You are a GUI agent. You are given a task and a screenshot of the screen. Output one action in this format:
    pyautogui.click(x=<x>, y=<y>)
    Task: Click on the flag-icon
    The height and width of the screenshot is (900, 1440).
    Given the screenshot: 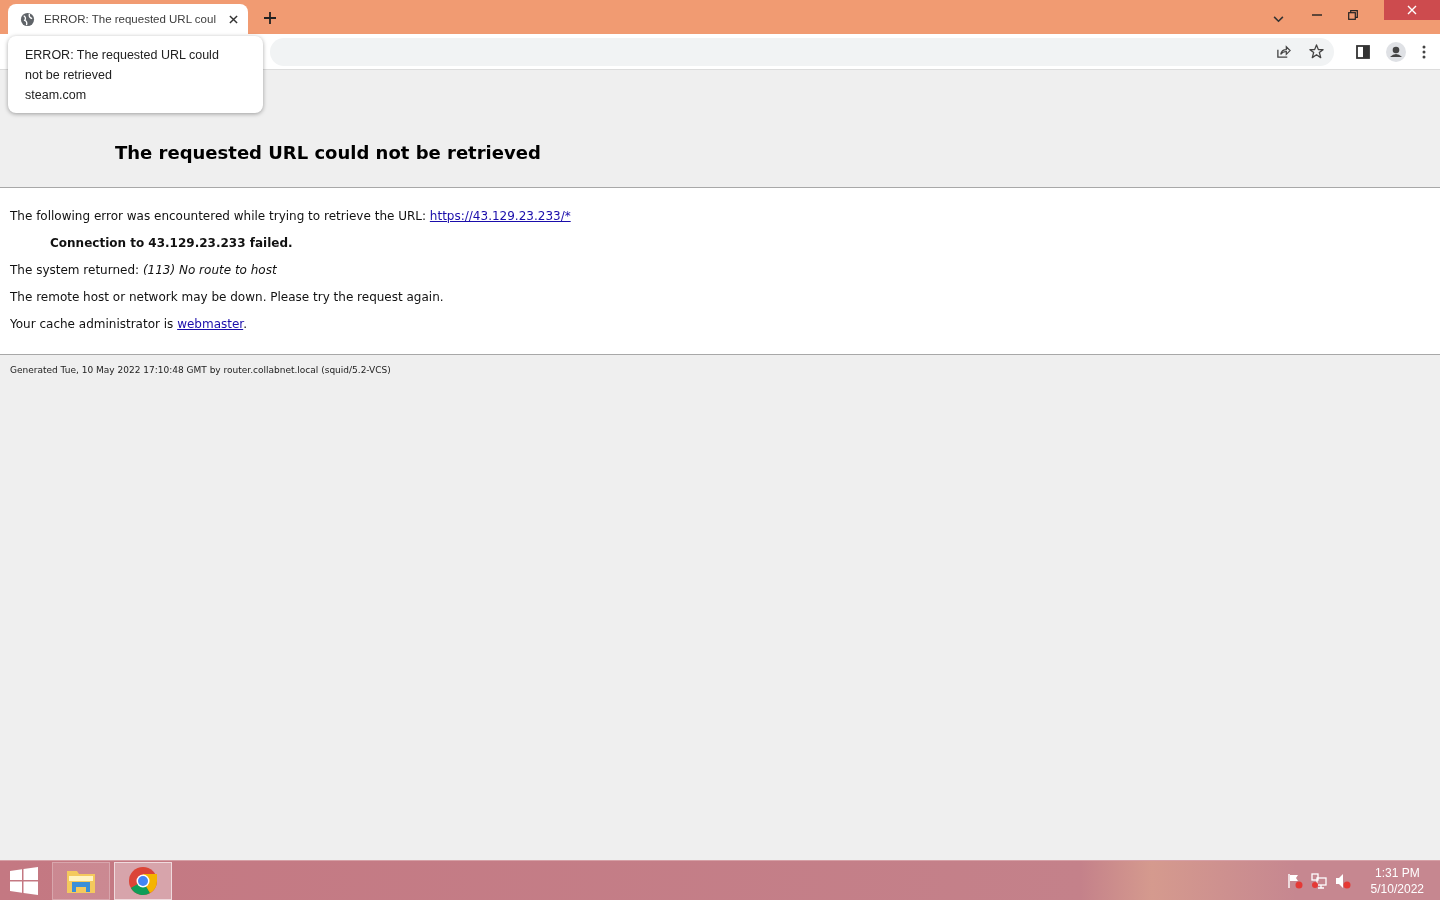 What is the action you would take?
    pyautogui.click(x=1294, y=880)
    